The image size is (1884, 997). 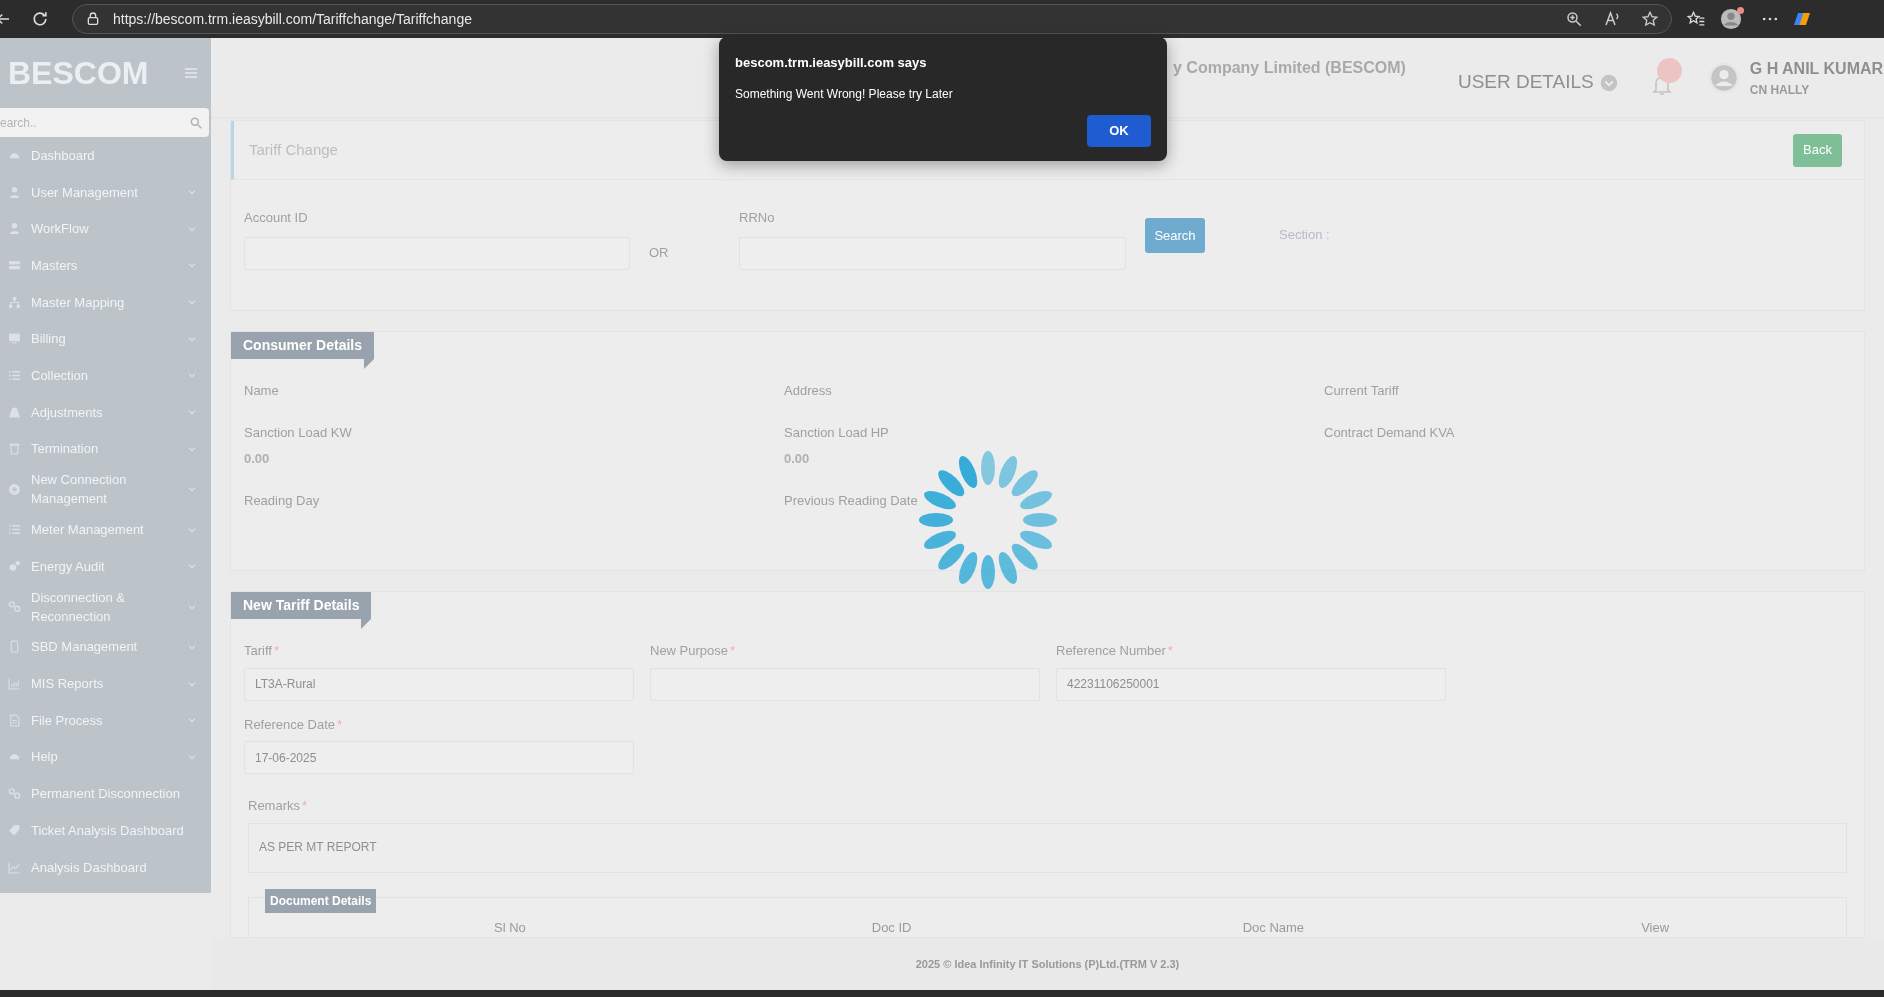 I want to click on reload-icon, so click(x=40, y=19).